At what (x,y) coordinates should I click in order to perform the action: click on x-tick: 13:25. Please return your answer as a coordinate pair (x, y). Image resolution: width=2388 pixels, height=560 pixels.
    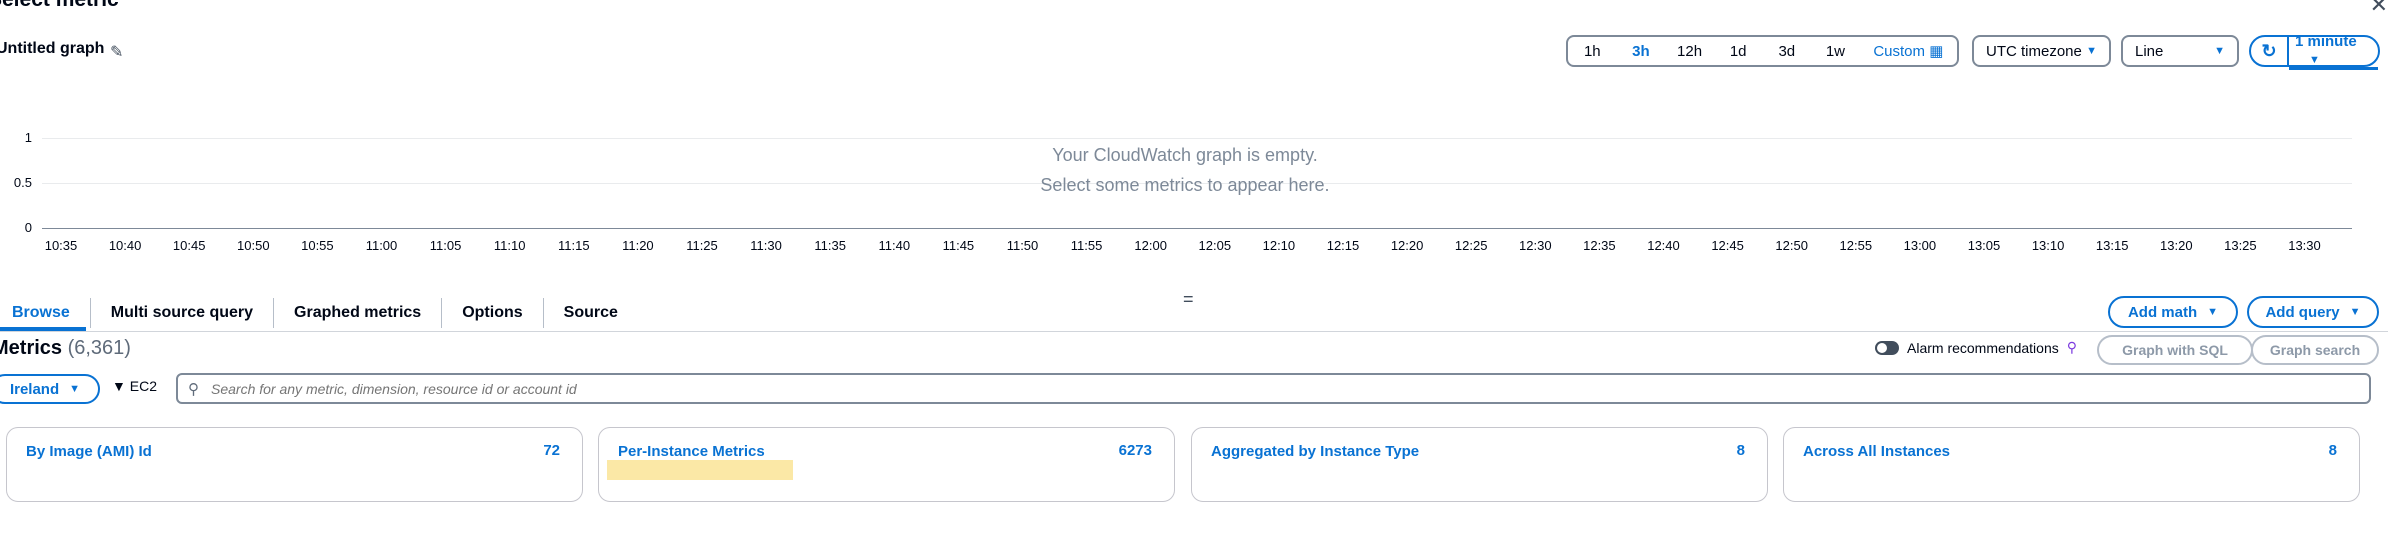
    Looking at the image, I should click on (2240, 245).